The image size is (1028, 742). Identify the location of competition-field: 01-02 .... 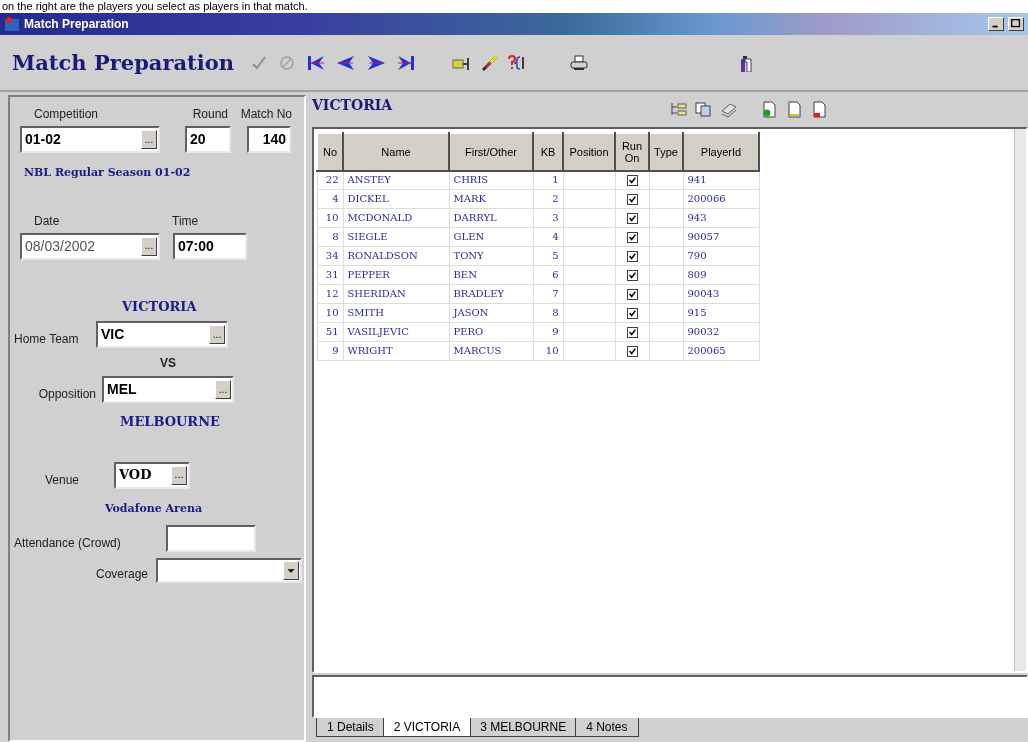
(90, 139).